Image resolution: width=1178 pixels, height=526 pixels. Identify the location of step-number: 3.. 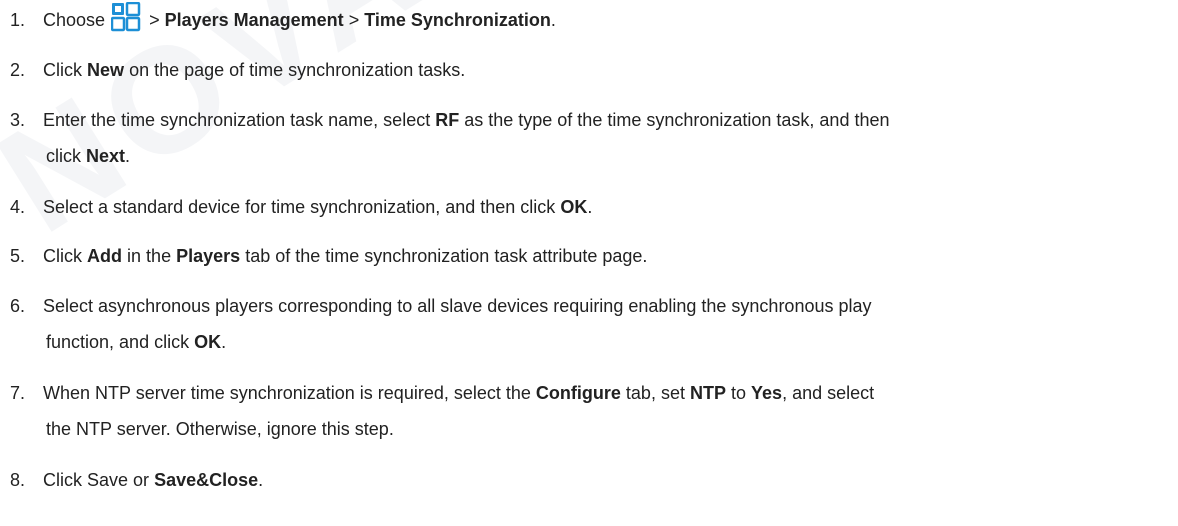
(18, 120).